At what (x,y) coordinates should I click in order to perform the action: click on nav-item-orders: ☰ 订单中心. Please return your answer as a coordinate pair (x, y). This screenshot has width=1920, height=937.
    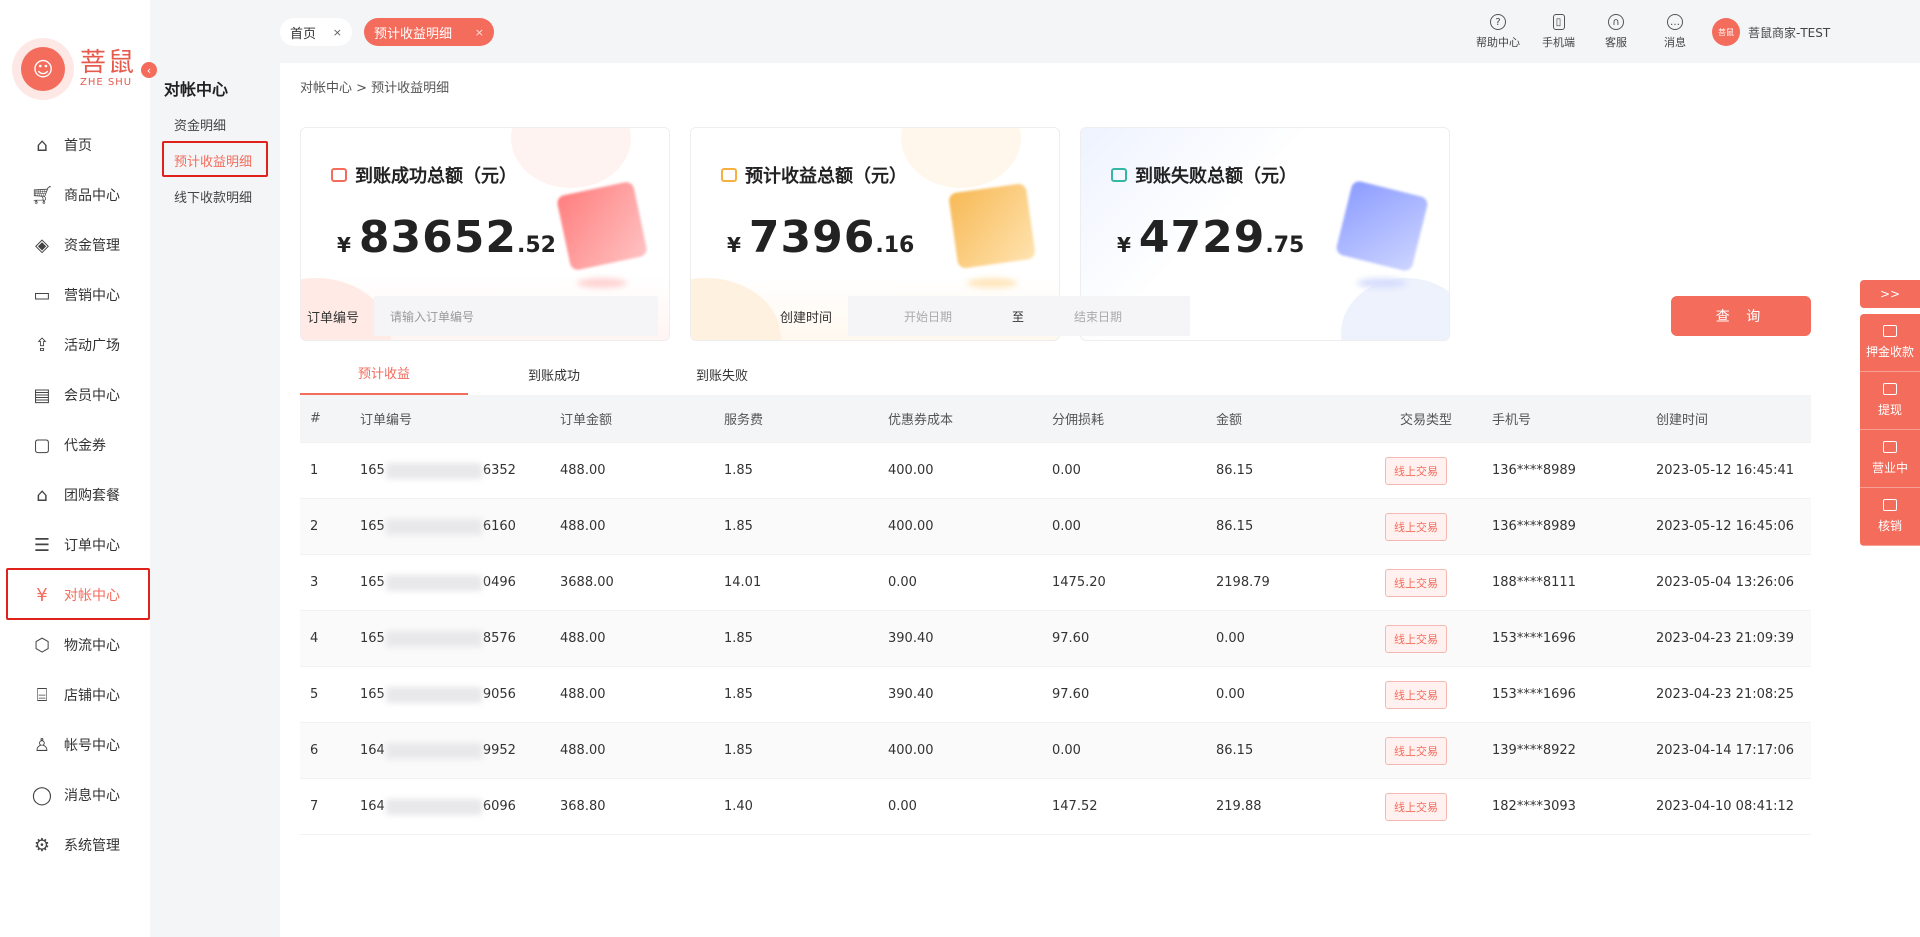
    Looking at the image, I should click on (75, 545).